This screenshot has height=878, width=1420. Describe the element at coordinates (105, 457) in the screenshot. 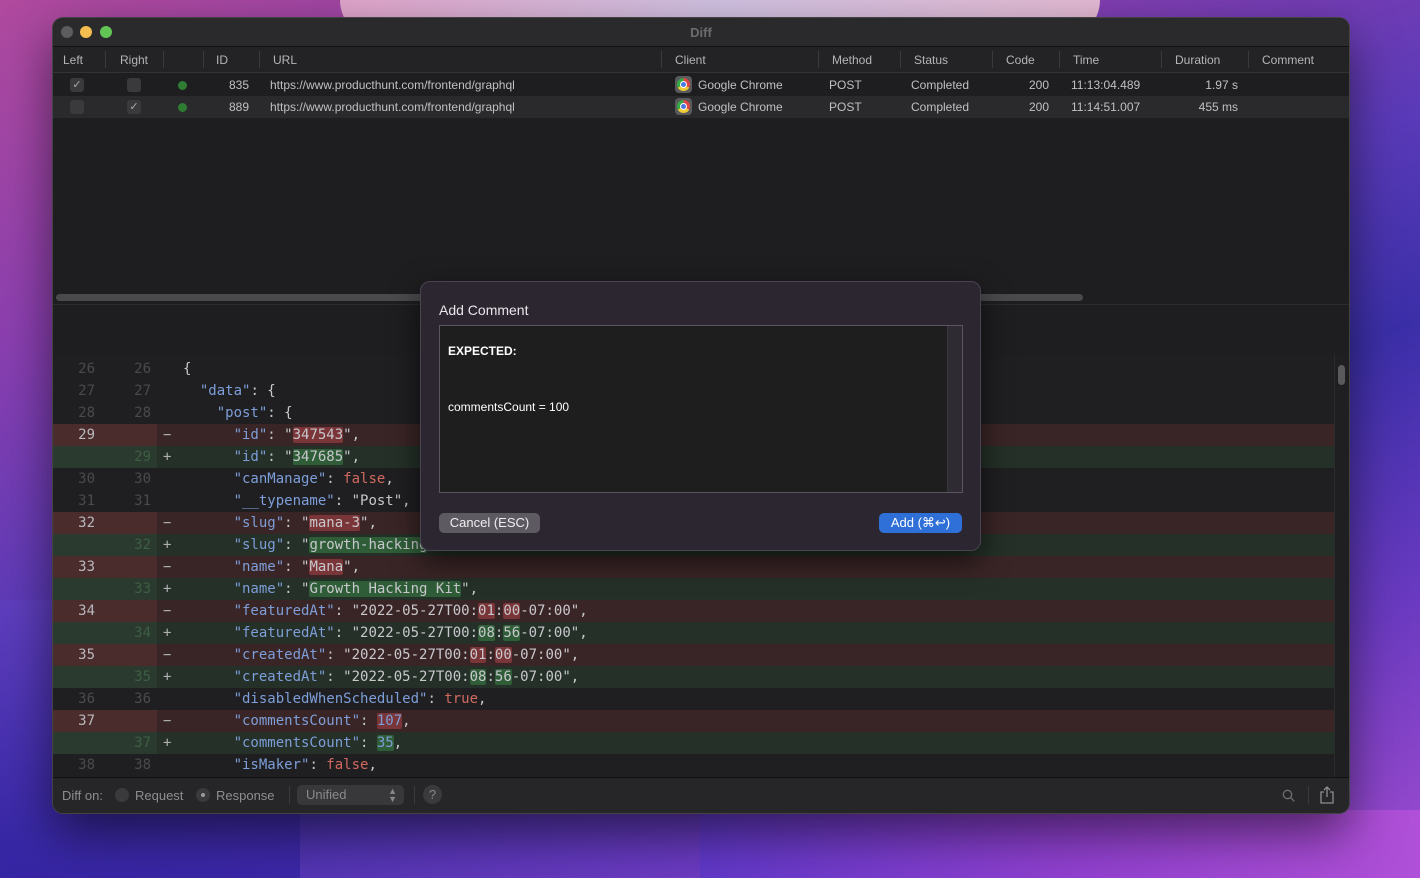

I see `line-number-gutter: 29` at that location.